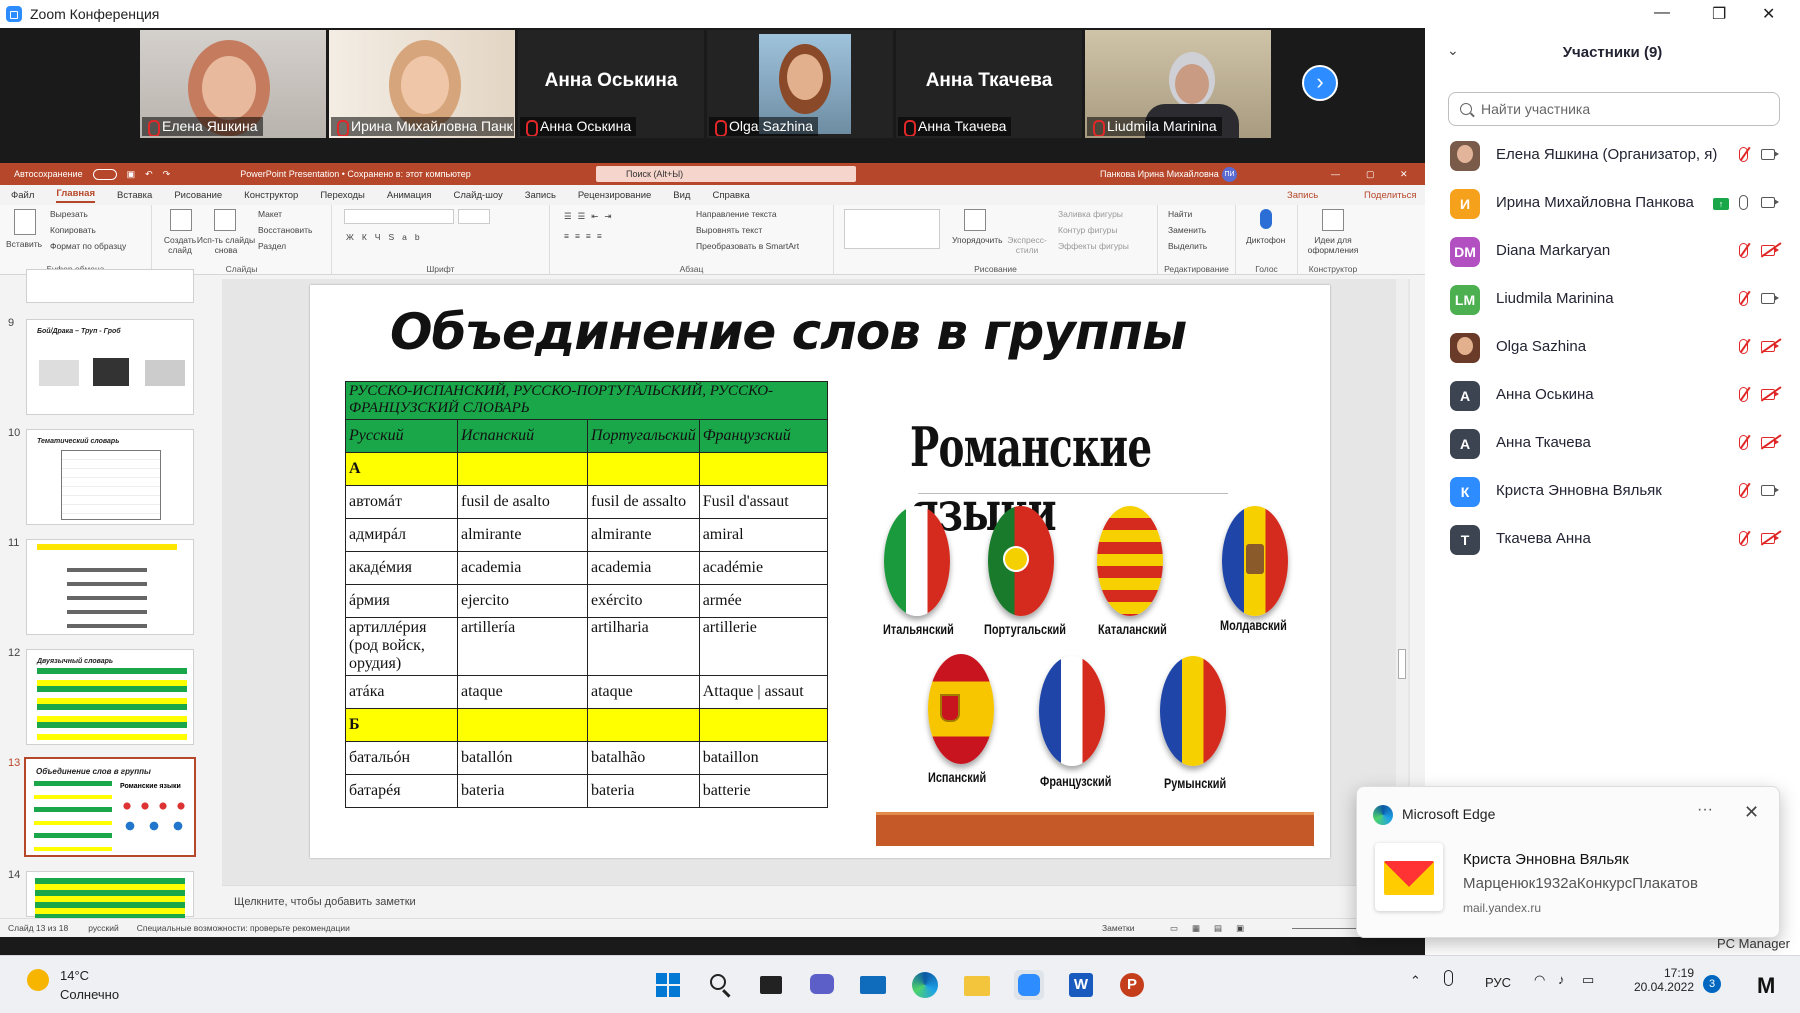 The height and width of the screenshot is (1013, 1800). Describe the element at coordinates (1719, 14) in the screenshot. I see `restore-window-icon: ❐` at that location.